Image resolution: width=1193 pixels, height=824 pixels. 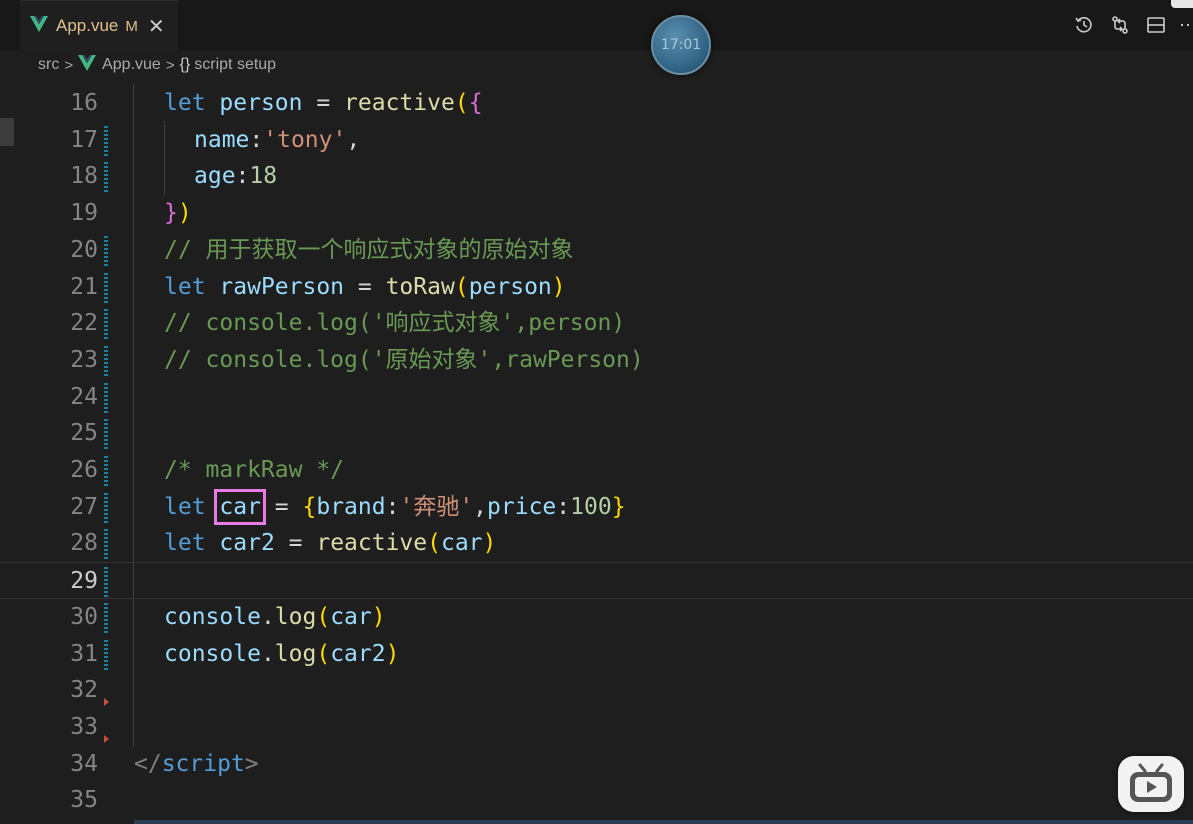 What do you see at coordinates (277, 139) in the screenshot?
I see `line-code: name:'tony',` at bounding box center [277, 139].